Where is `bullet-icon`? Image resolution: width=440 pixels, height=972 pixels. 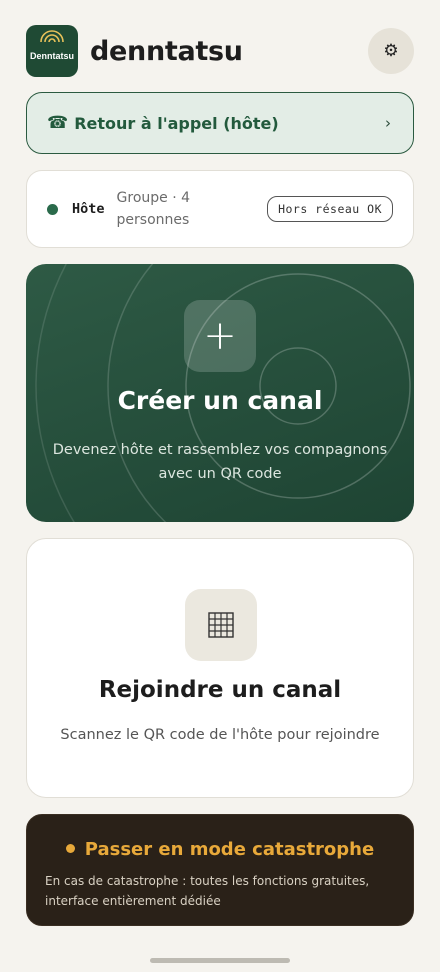
bullet-icon is located at coordinates (70, 848).